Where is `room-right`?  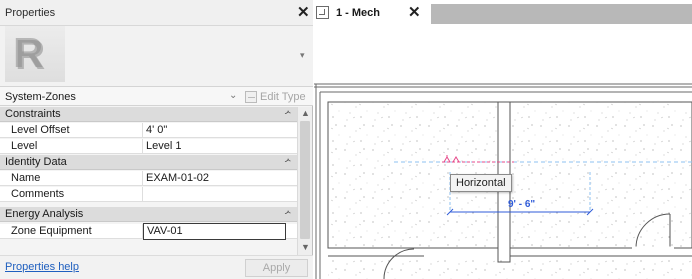
room-right is located at coordinates (600, 175).